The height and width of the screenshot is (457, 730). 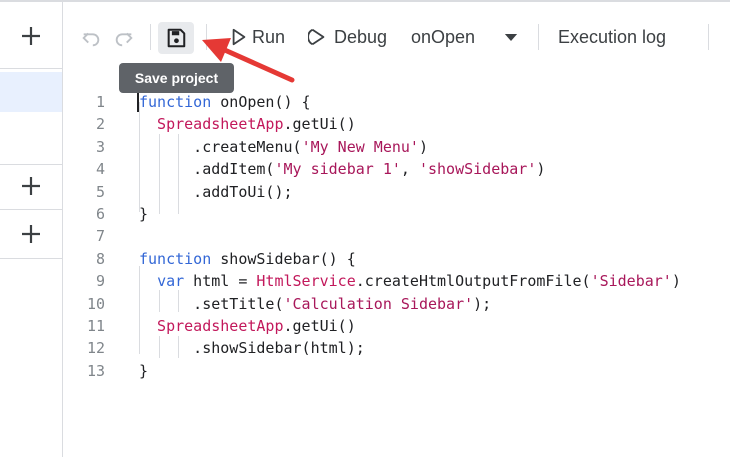 I want to click on code-line: 1 function onOpen() {, so click(x=396, y=102).